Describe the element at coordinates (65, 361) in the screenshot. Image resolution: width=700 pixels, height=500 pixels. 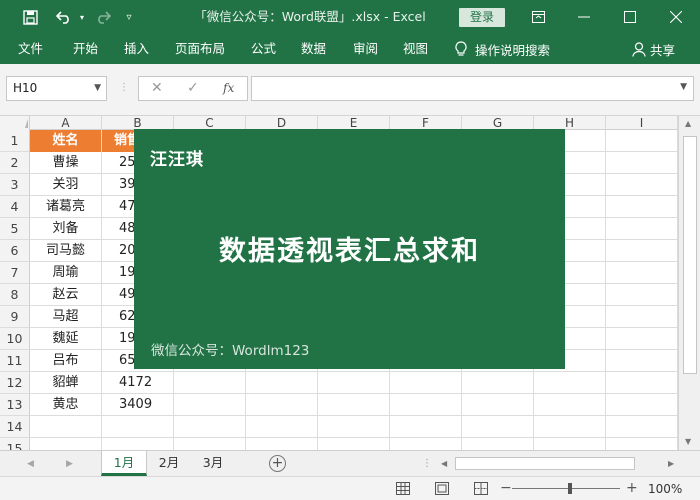
I see `name-cell: 吕布` at that location.